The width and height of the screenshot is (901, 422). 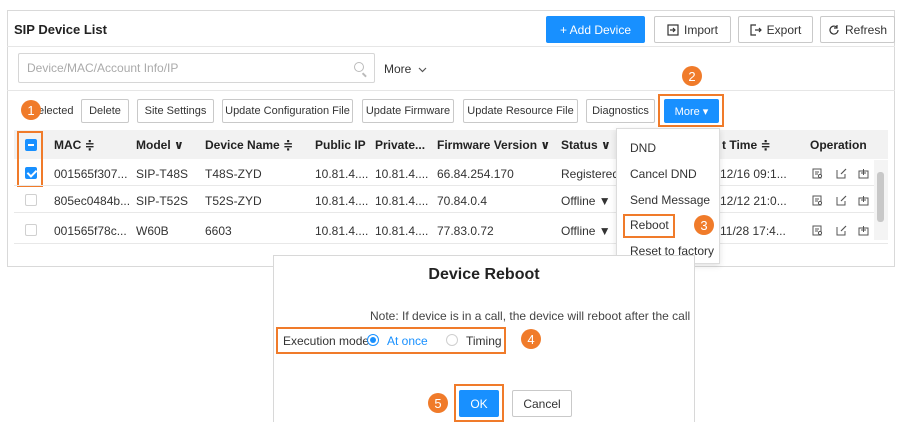 What do you see at coordinates (834, 29) in the screenshot?
I see `refresh-icon` at bounding box center [834, 29].